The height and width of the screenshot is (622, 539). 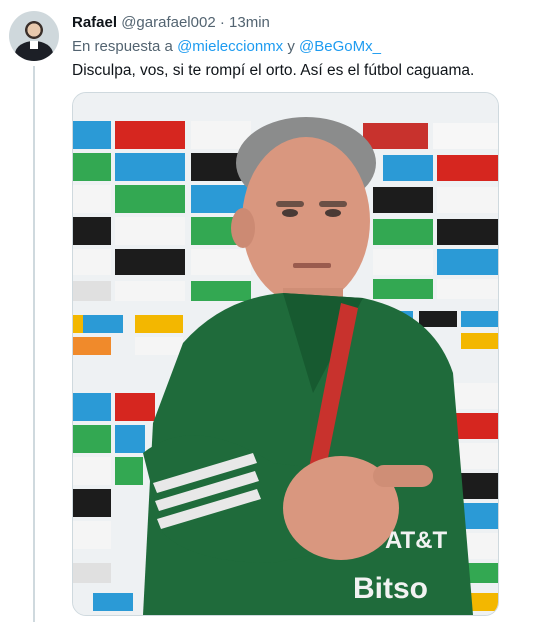 I want to click on tweet-timestamp: 13min, so click(x=249, y=22).